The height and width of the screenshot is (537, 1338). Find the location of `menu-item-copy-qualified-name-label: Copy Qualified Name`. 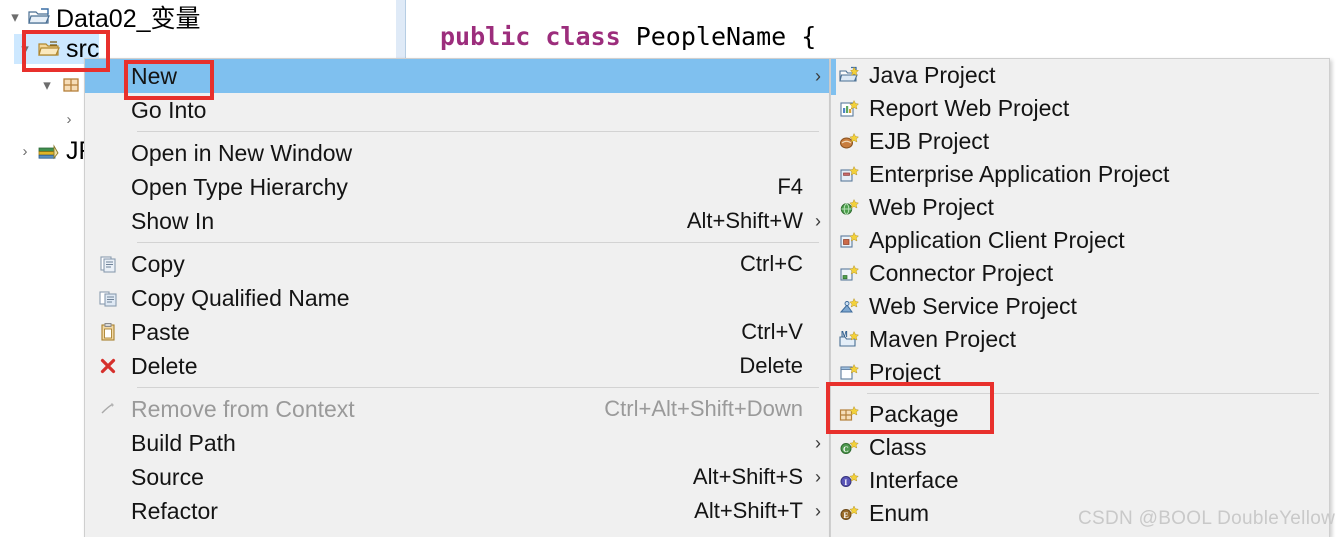

menu-item-copy-qualified-name-label: Copy Qualified Name is located at coordinates (240, 297).